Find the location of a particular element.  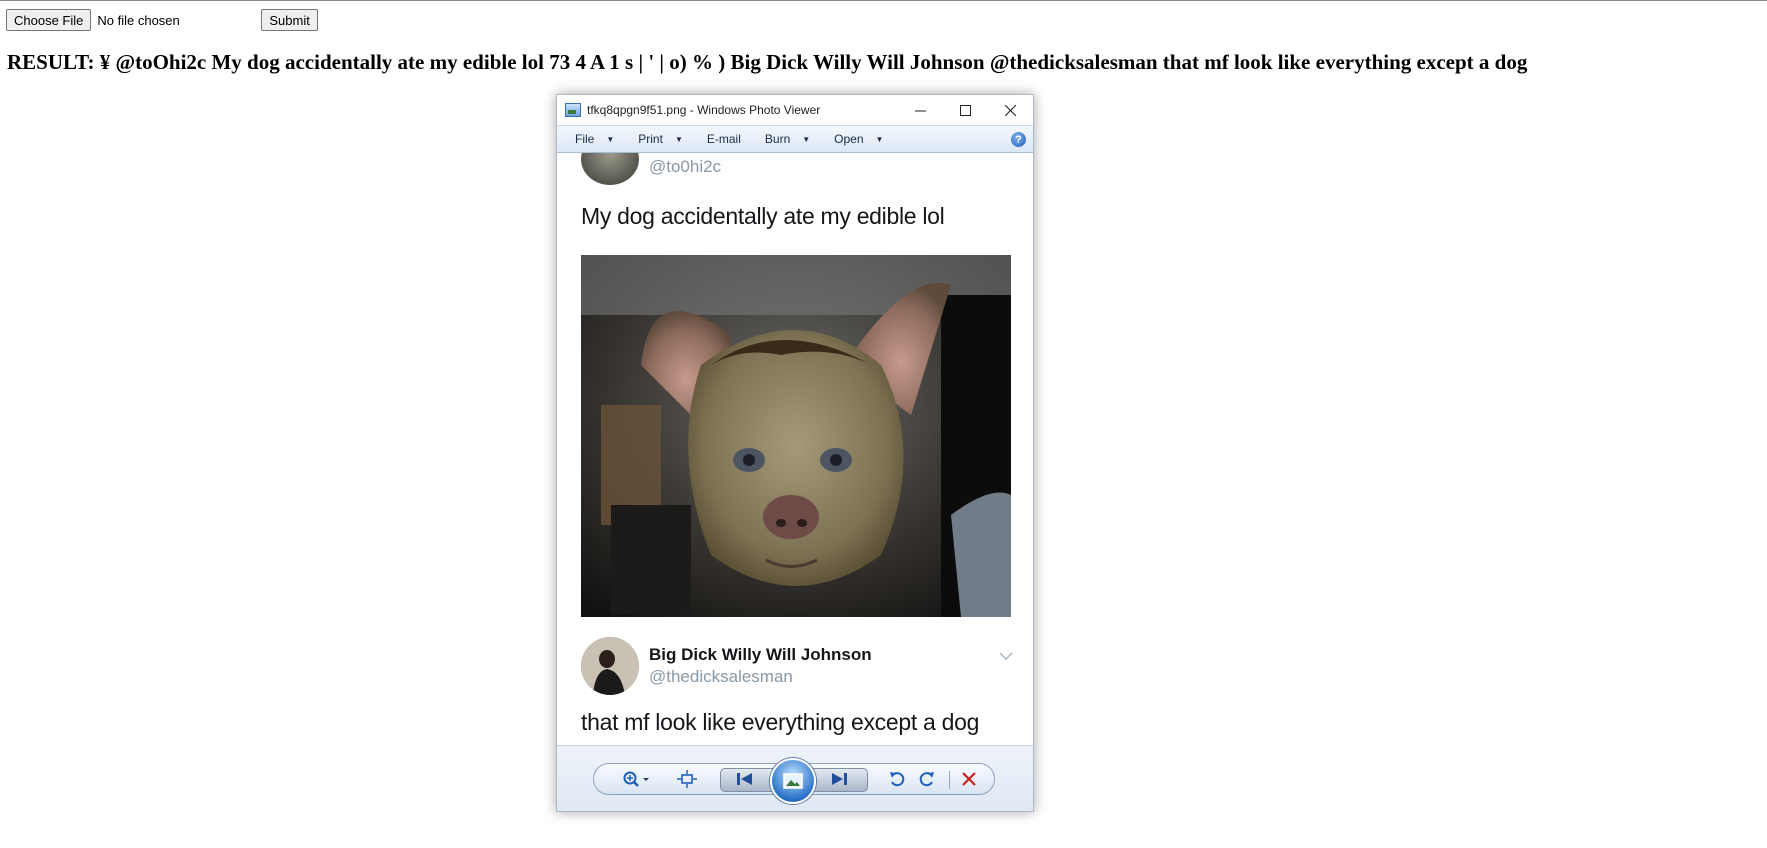

actual-size-button is located at coordinates (687, 779).